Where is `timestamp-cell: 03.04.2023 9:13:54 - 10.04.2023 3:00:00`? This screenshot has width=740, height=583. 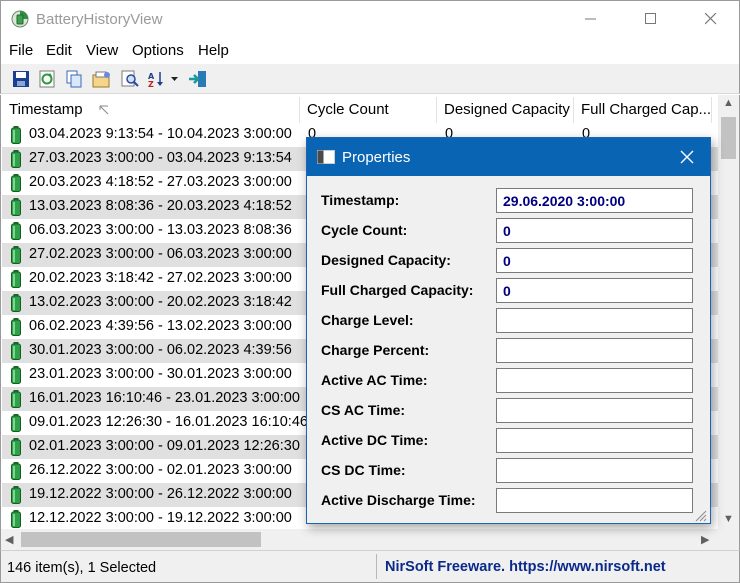
timestamp-cell: 03.04.2023 9:13:54 - 10.04.2023 3:00:00 is located at coordinates (160, 134).